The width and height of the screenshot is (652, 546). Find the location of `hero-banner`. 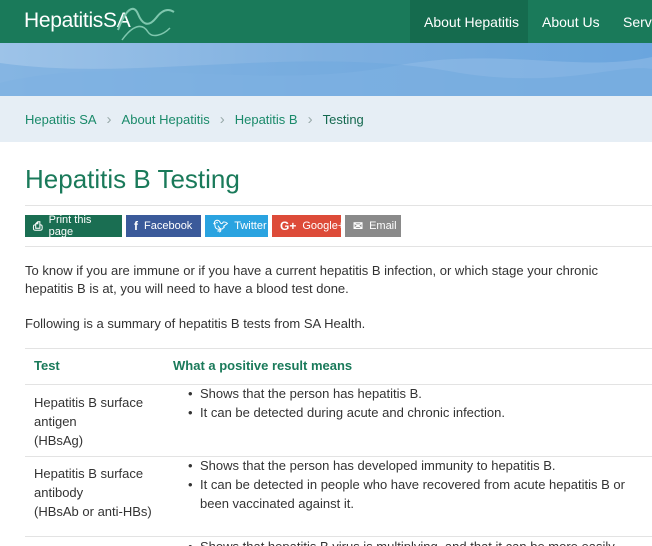

hero-banner is located at coordinates (326, 69).